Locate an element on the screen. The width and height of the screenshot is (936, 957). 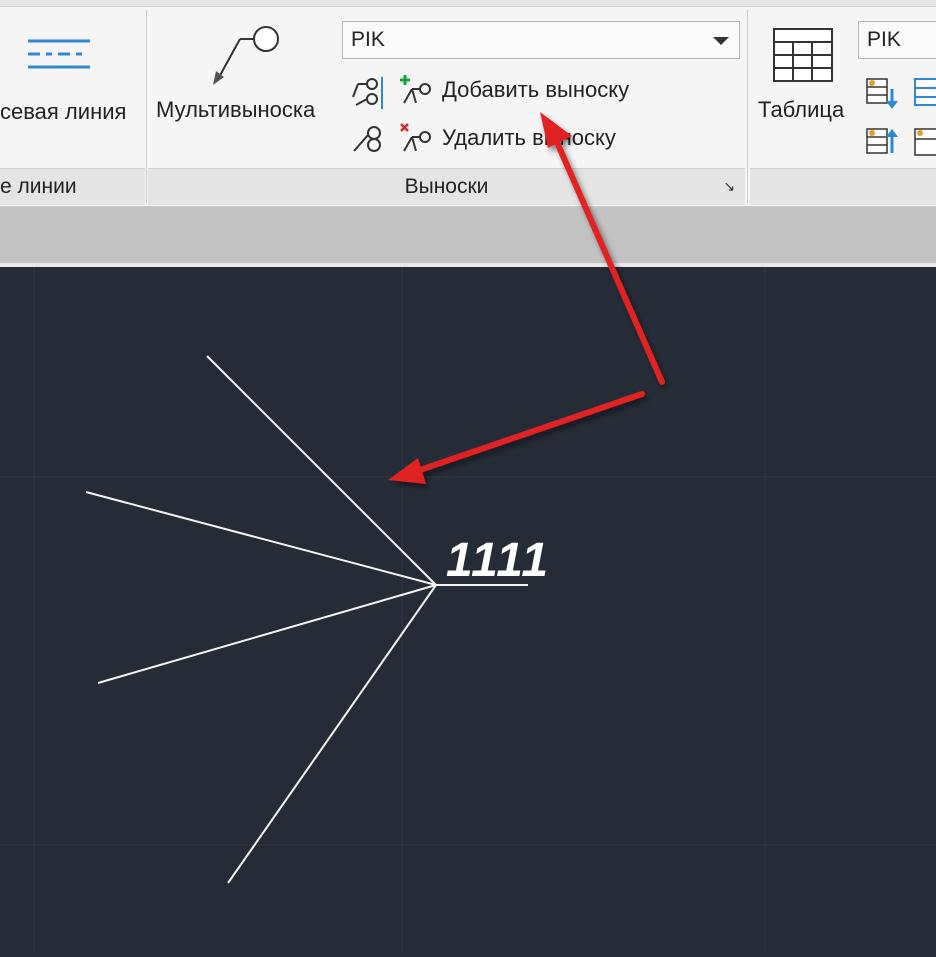
chevron-down-icon is located at coordinates (721, 41).